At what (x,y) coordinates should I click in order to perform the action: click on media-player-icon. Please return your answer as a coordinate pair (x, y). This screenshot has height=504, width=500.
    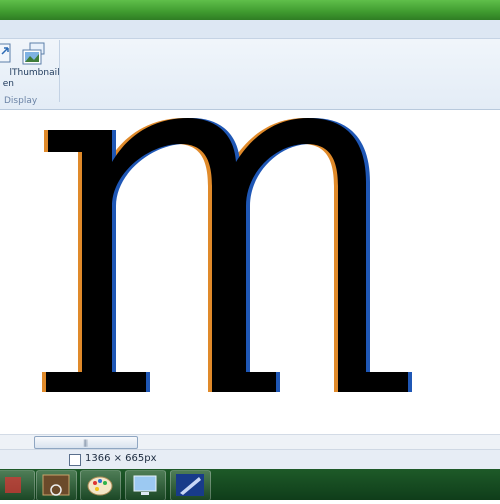
    Looking at the image, I should click on (56, 485).